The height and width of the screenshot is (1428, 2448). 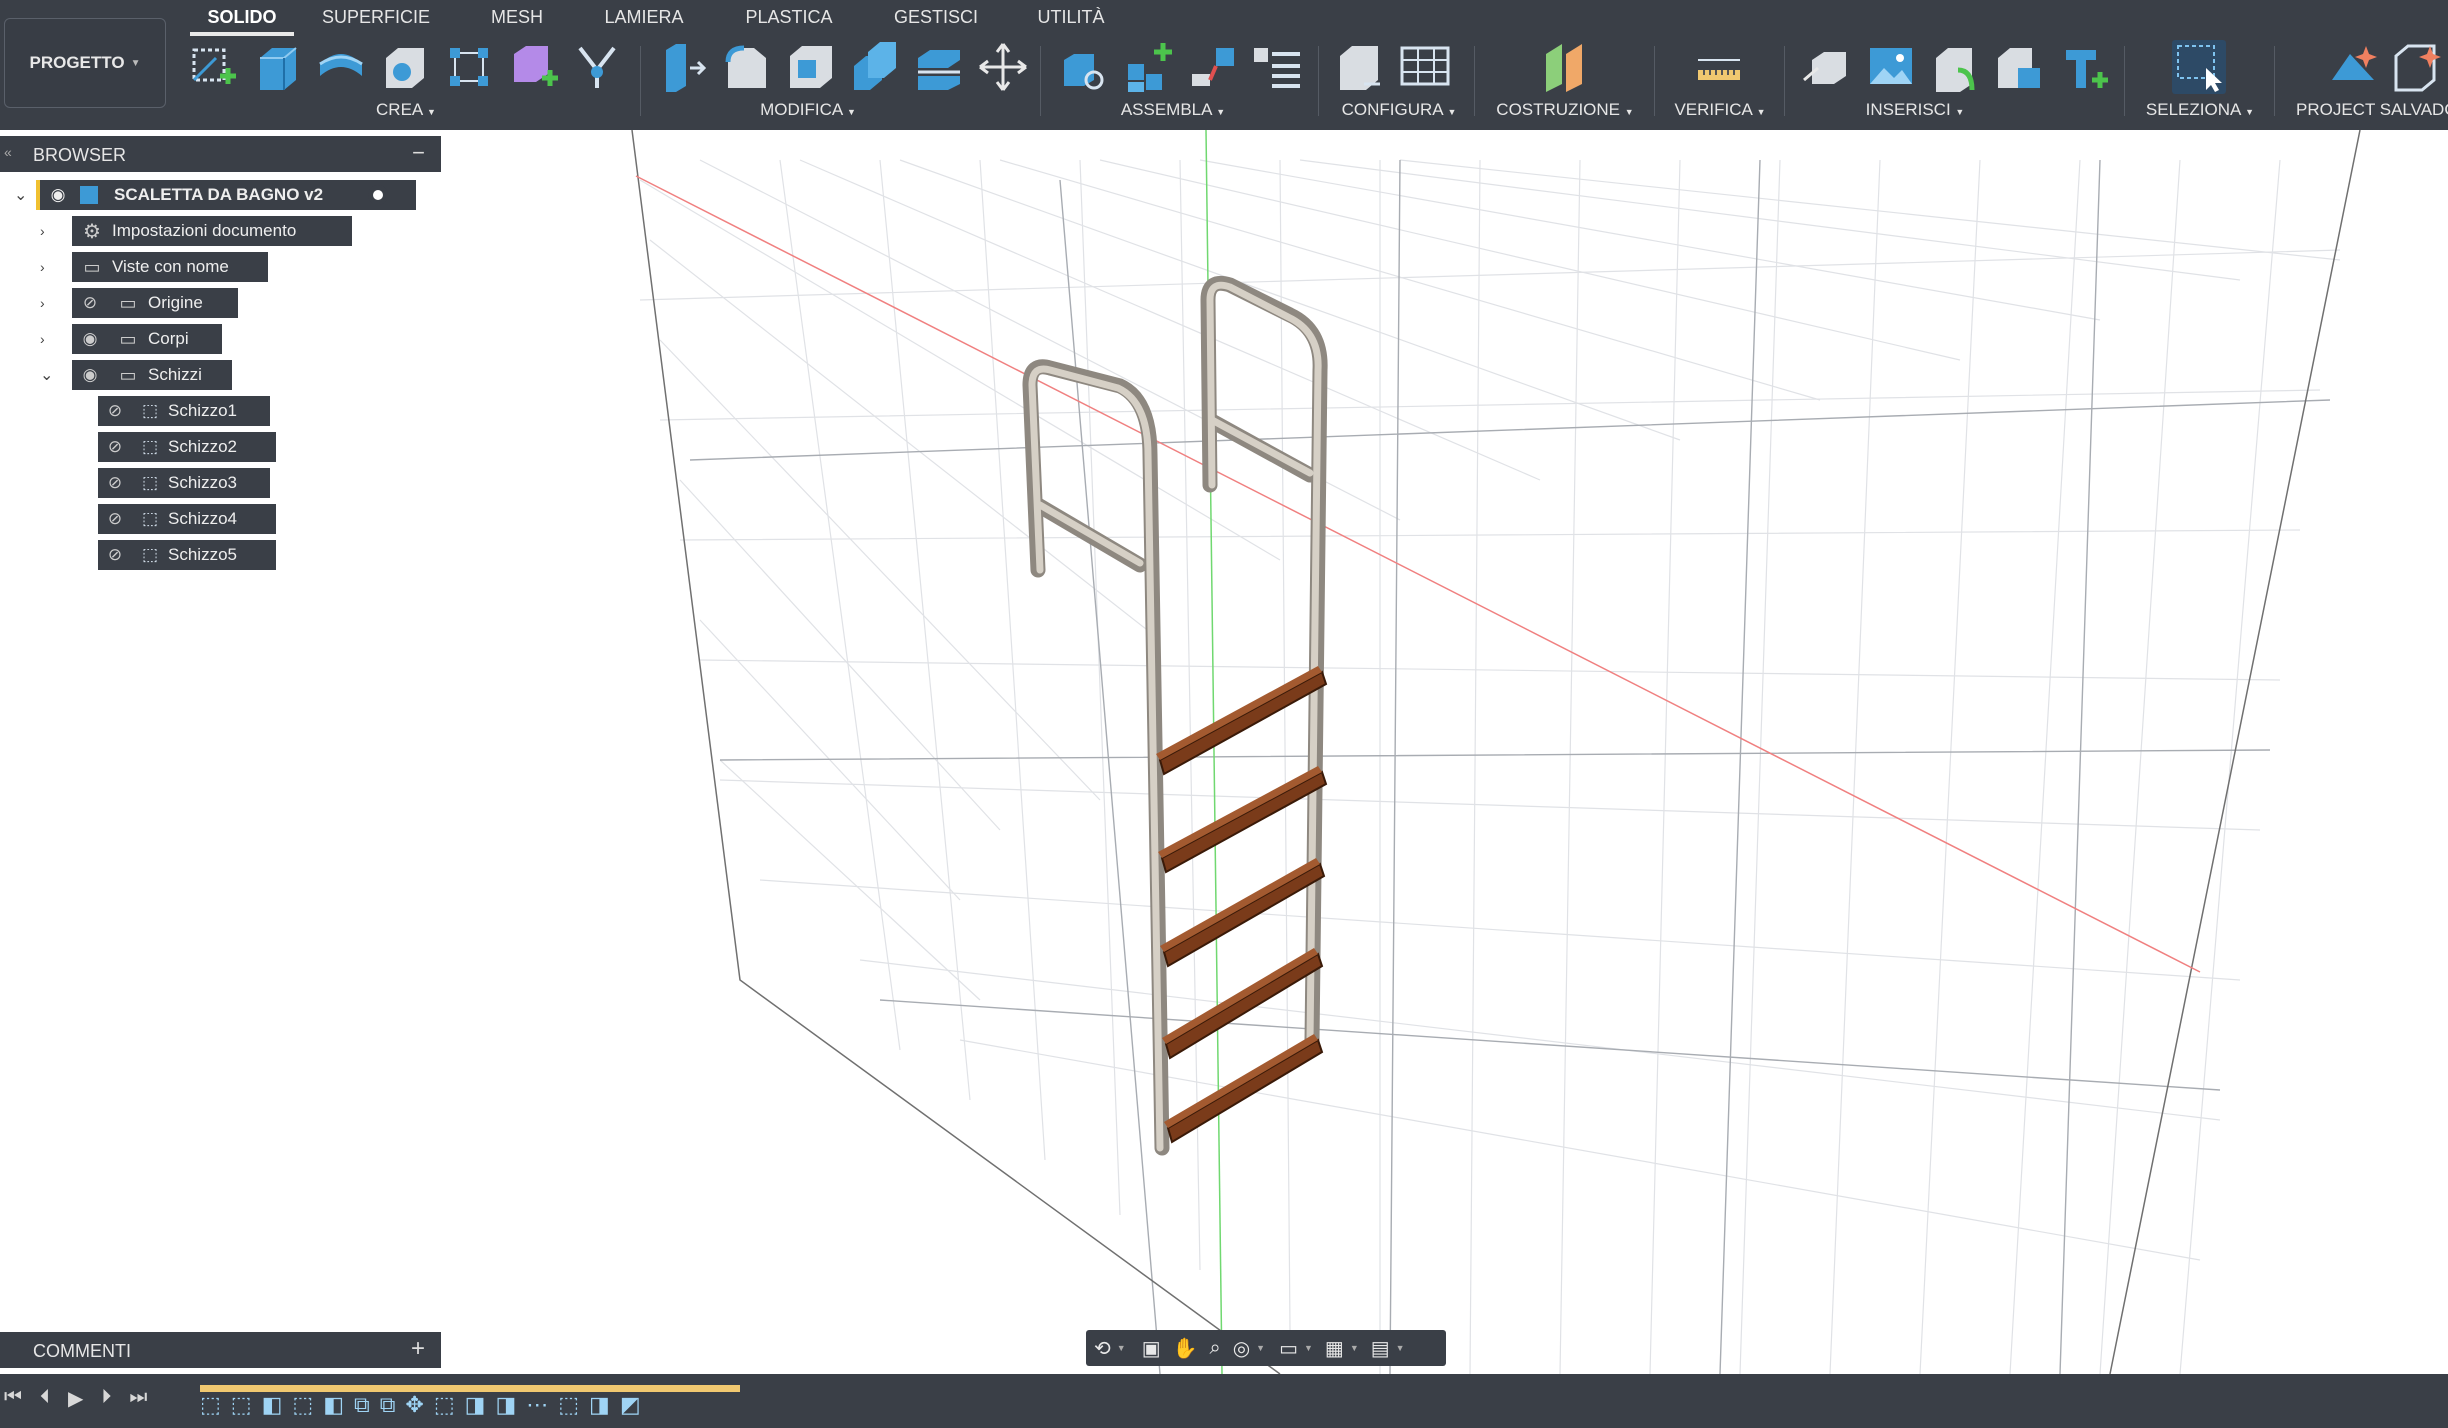 I want to click on tree-item-schizzo1: ⊘ ⬚ Schizzo1, so click(x=184, y=411).